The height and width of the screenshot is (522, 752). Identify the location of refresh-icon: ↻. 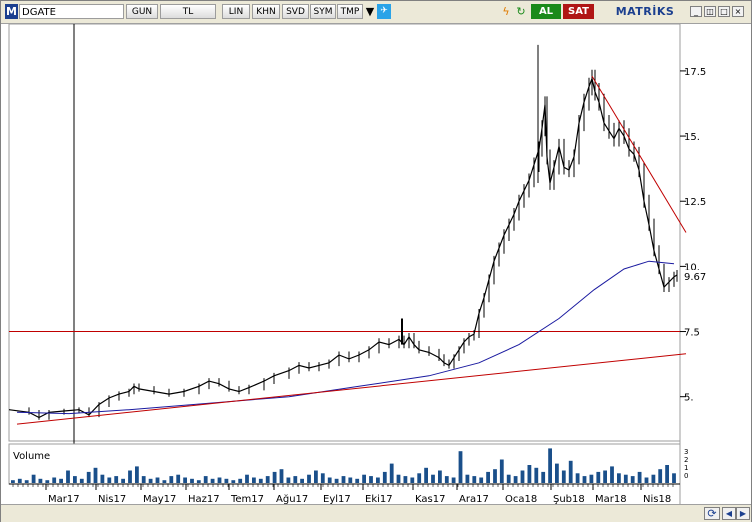
(521, 11).